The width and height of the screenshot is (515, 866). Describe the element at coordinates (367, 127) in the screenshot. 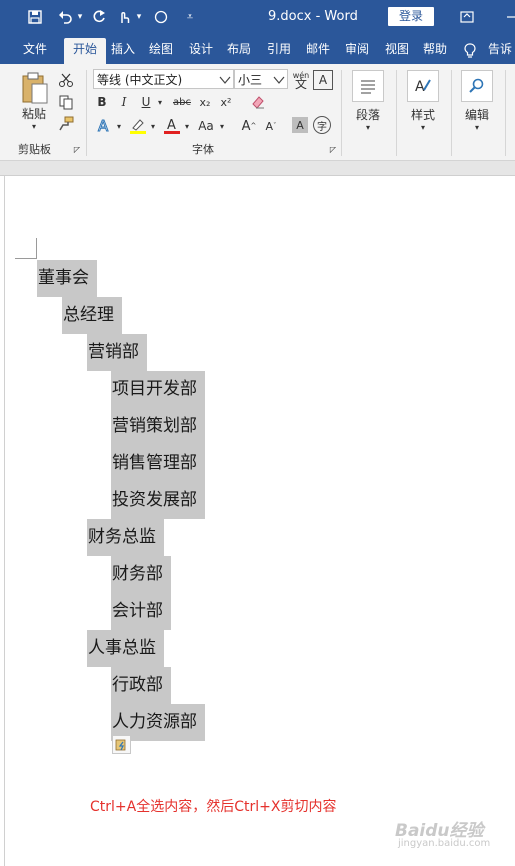

I see `paragraph-dropdown-icon: ▾` at that location.